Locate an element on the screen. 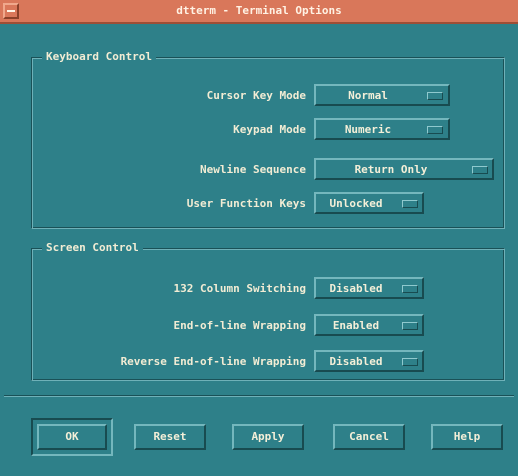 The width and height of the screenshot is (518, 476). column-switching-label: 132 Column Switching is located at coordinates (239, 288).